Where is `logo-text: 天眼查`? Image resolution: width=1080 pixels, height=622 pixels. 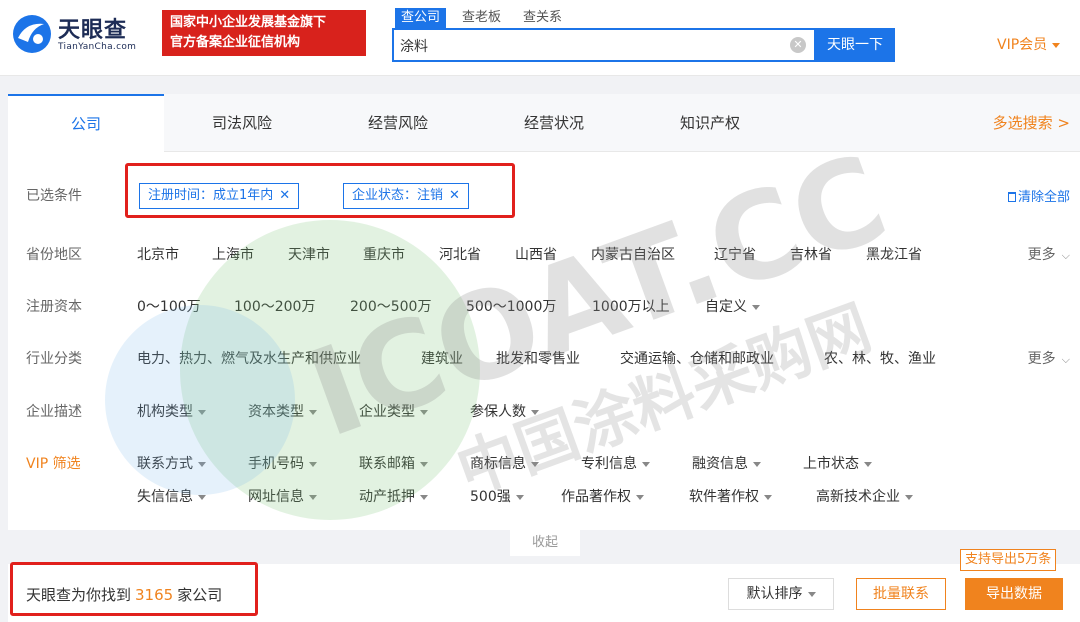 logo-text: 天眼查 is located at coordinates (93, 30).